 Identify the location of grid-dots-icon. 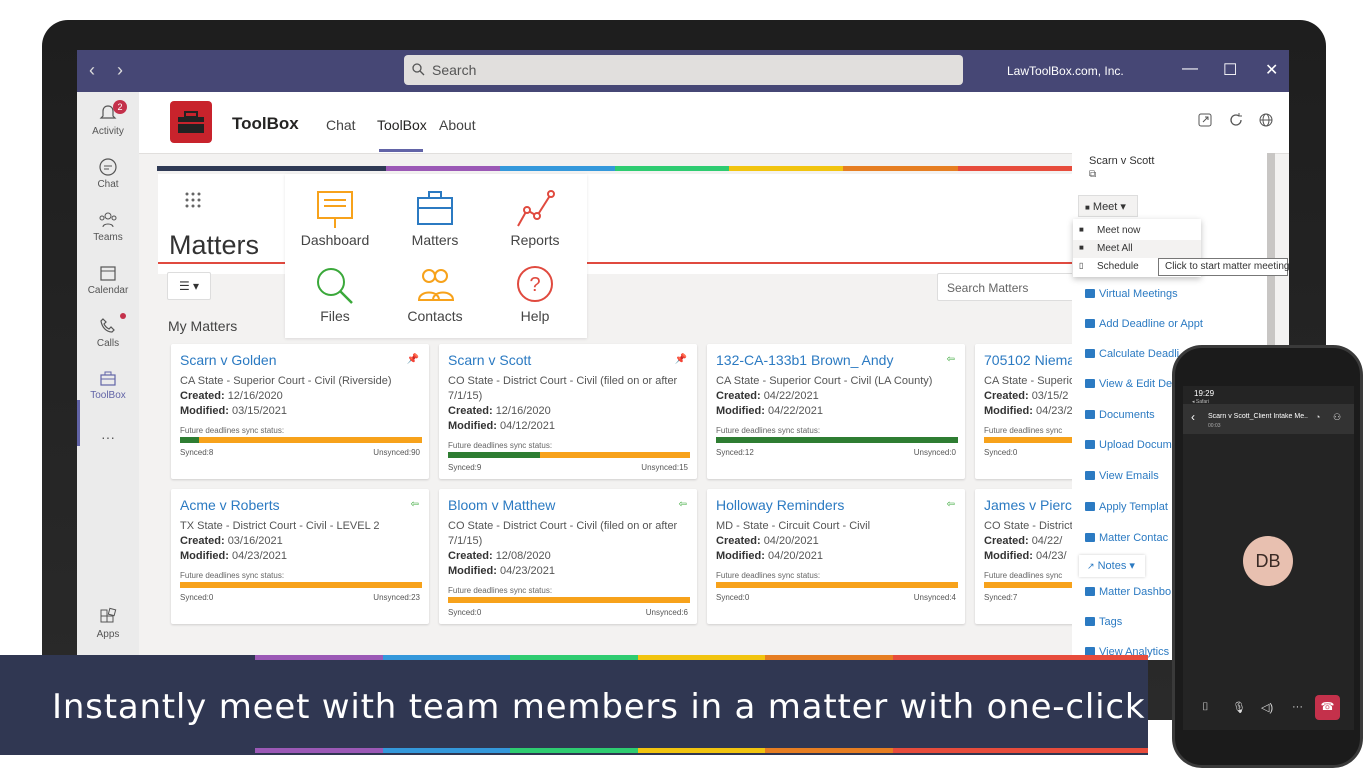
(193, 200).